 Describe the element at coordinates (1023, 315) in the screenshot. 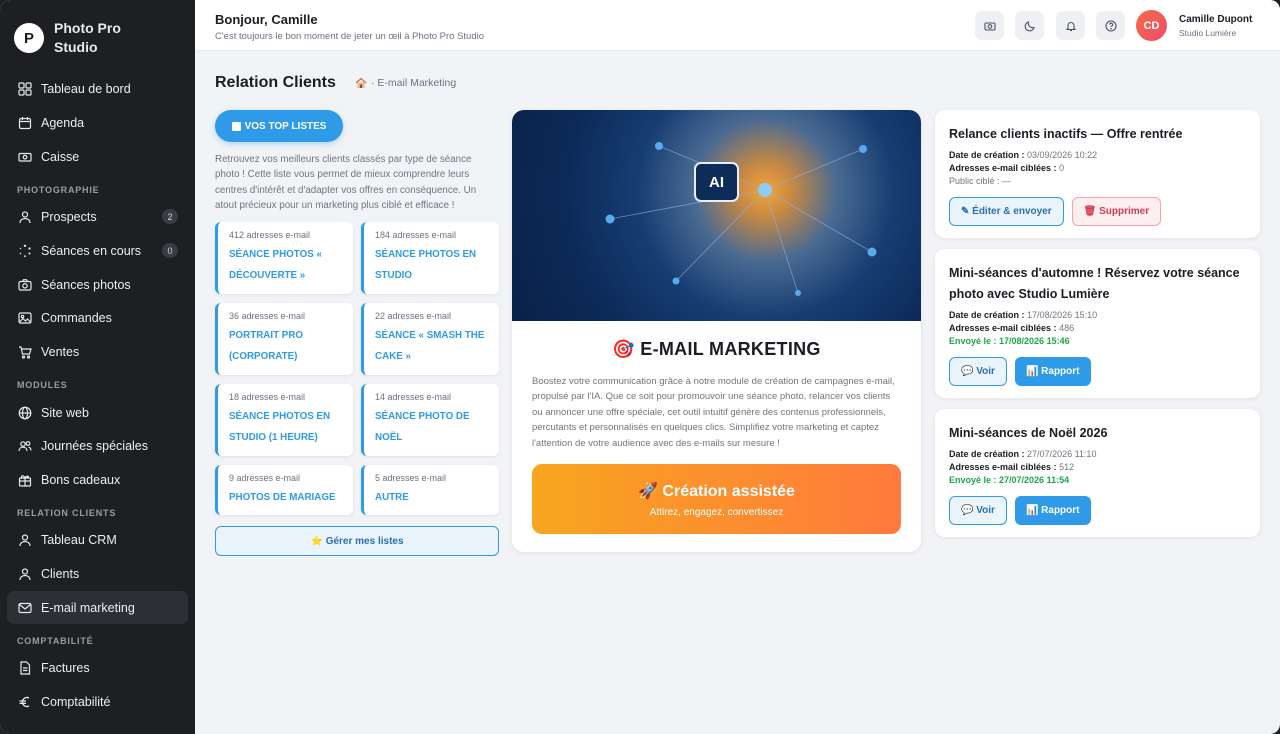

I see `campaign-created: Date de création : 17/08/2026 15:10` at that location.